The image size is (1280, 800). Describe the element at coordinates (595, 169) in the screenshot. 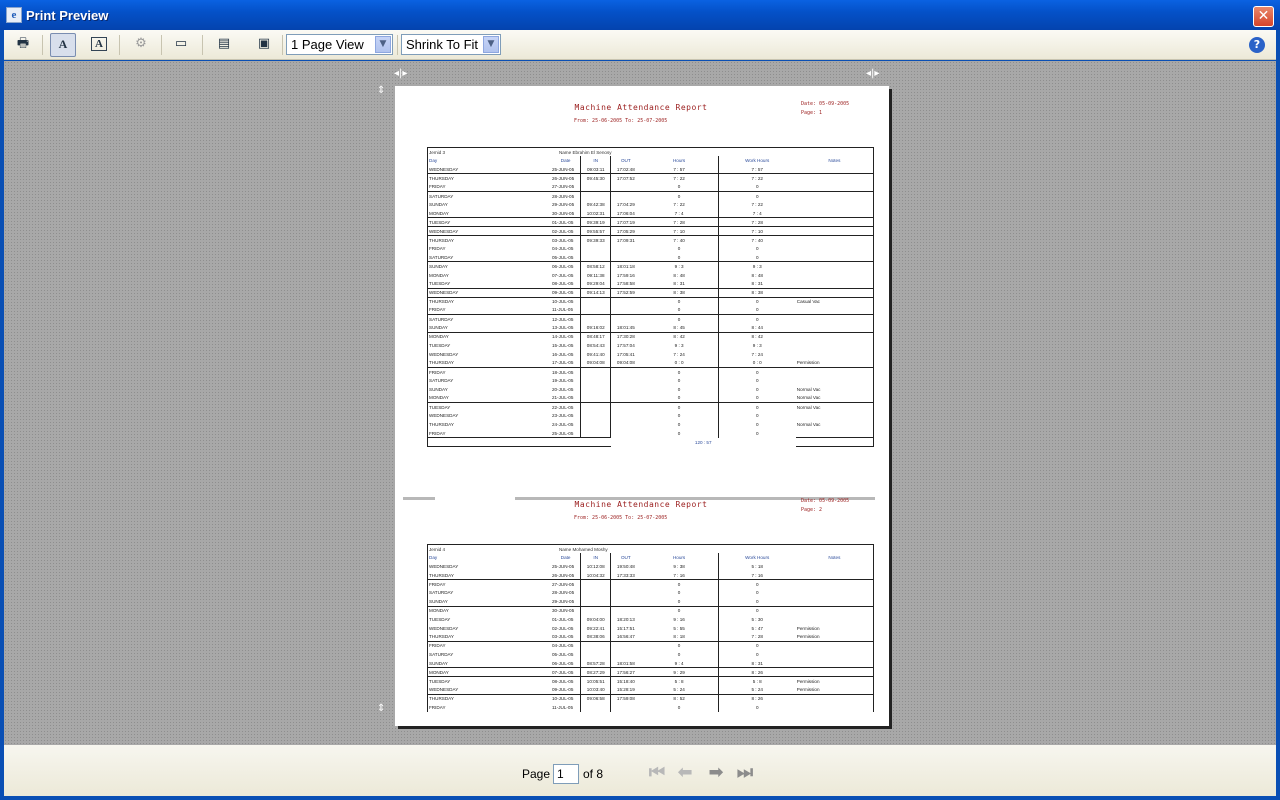

I see `table-cell: 09:03:11` at that location.